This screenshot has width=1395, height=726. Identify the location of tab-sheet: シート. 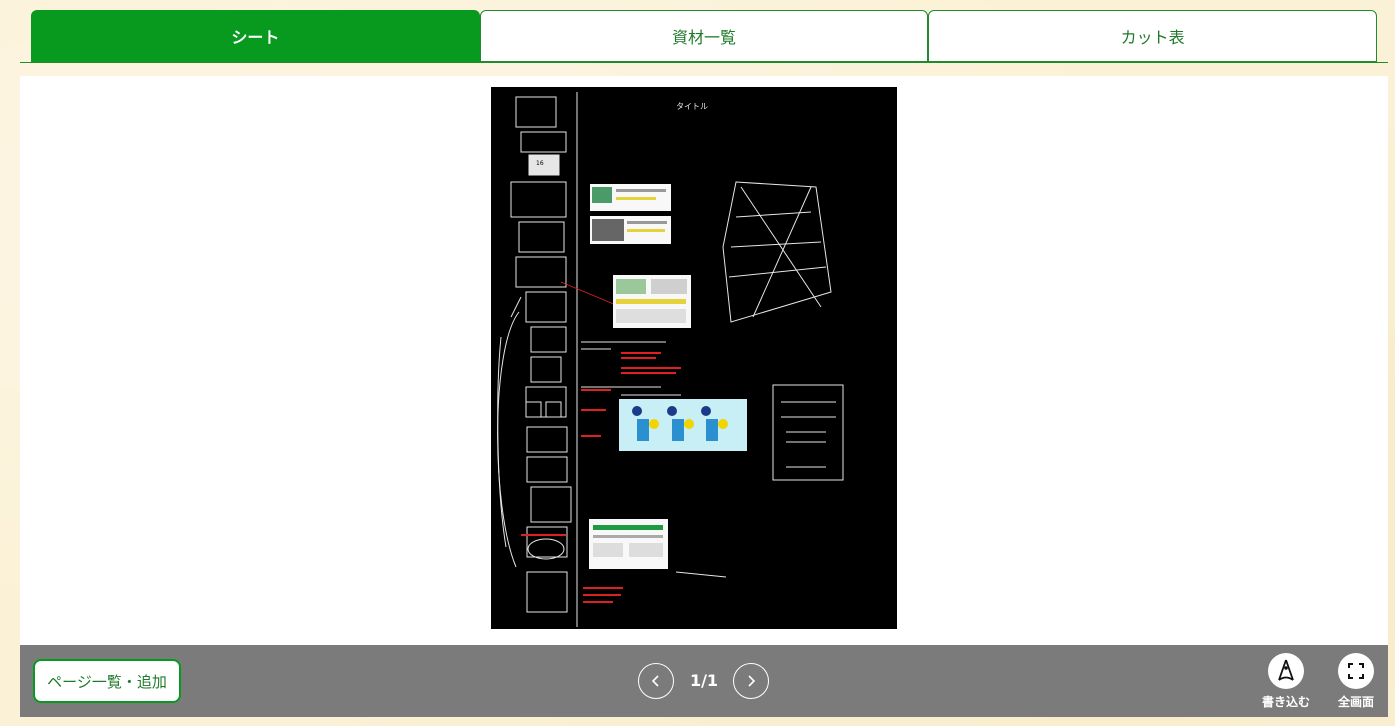
(255, 36).